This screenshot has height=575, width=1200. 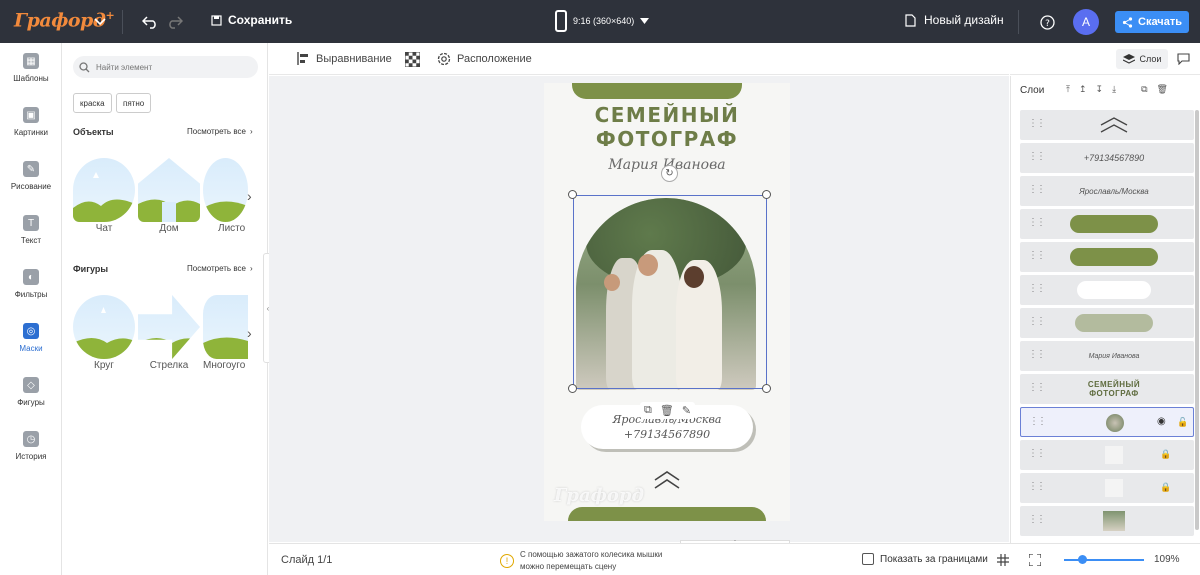 What do you see at coordinates (220, 131) in the screenshot?
I see `objects-see-all-link: Посмотреть все ›` at bounding box center [220, 131].